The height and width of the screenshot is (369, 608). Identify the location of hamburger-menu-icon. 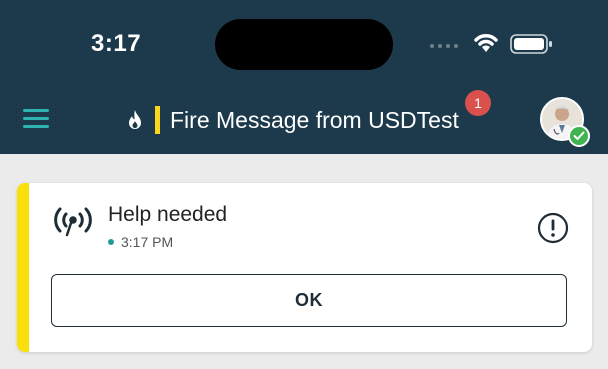
(36, 120).